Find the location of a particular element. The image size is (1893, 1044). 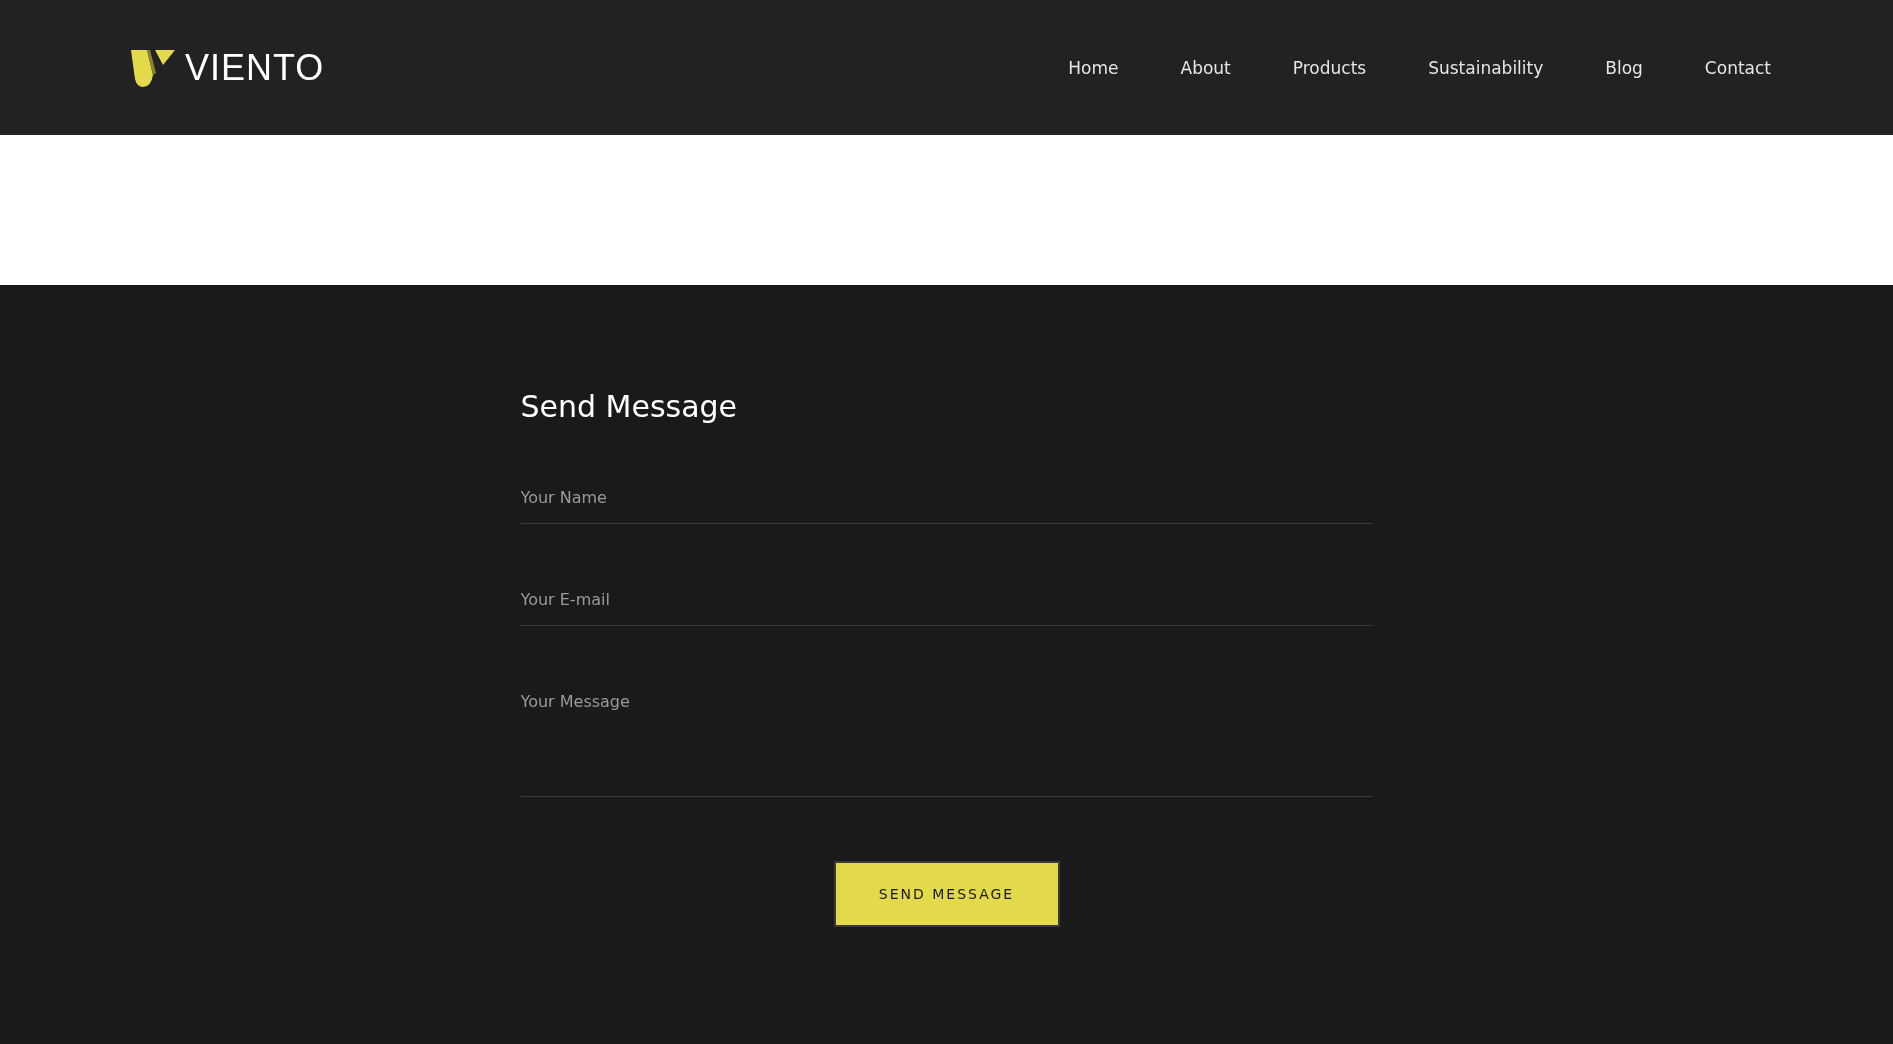

form-title: Send Message is located at coordinates (629, 406).